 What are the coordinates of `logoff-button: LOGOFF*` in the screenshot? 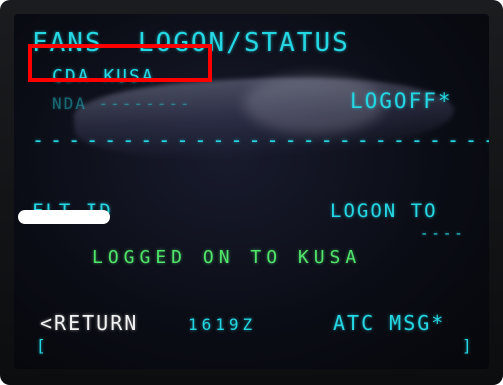 It's located at (401, 101).